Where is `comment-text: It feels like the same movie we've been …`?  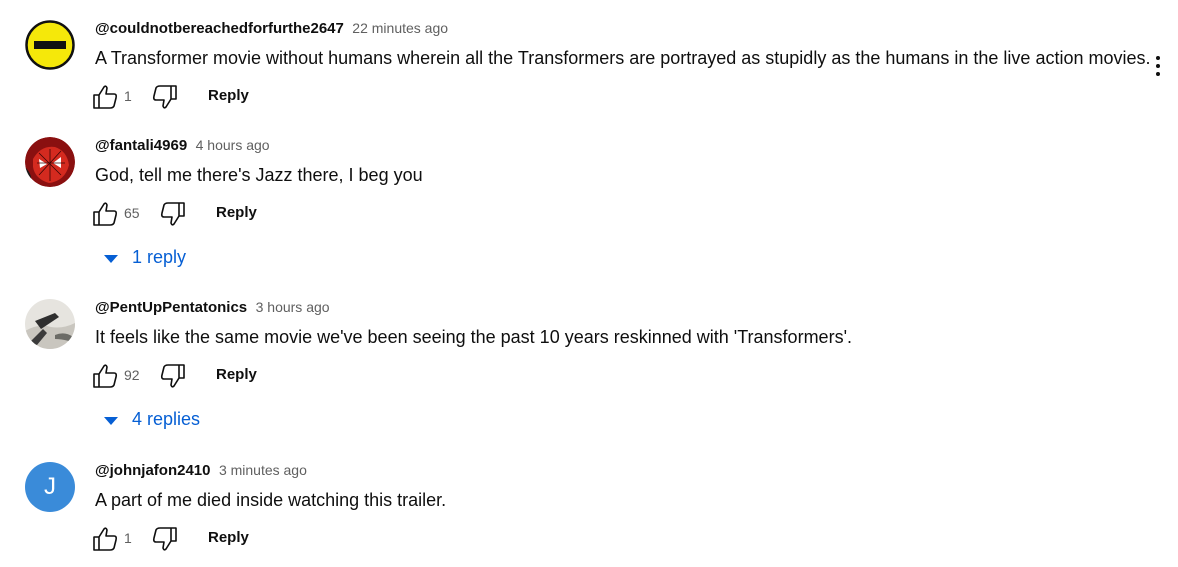
comment-text: It feels like the same movie we've been … is located at coordinates (474, 337).